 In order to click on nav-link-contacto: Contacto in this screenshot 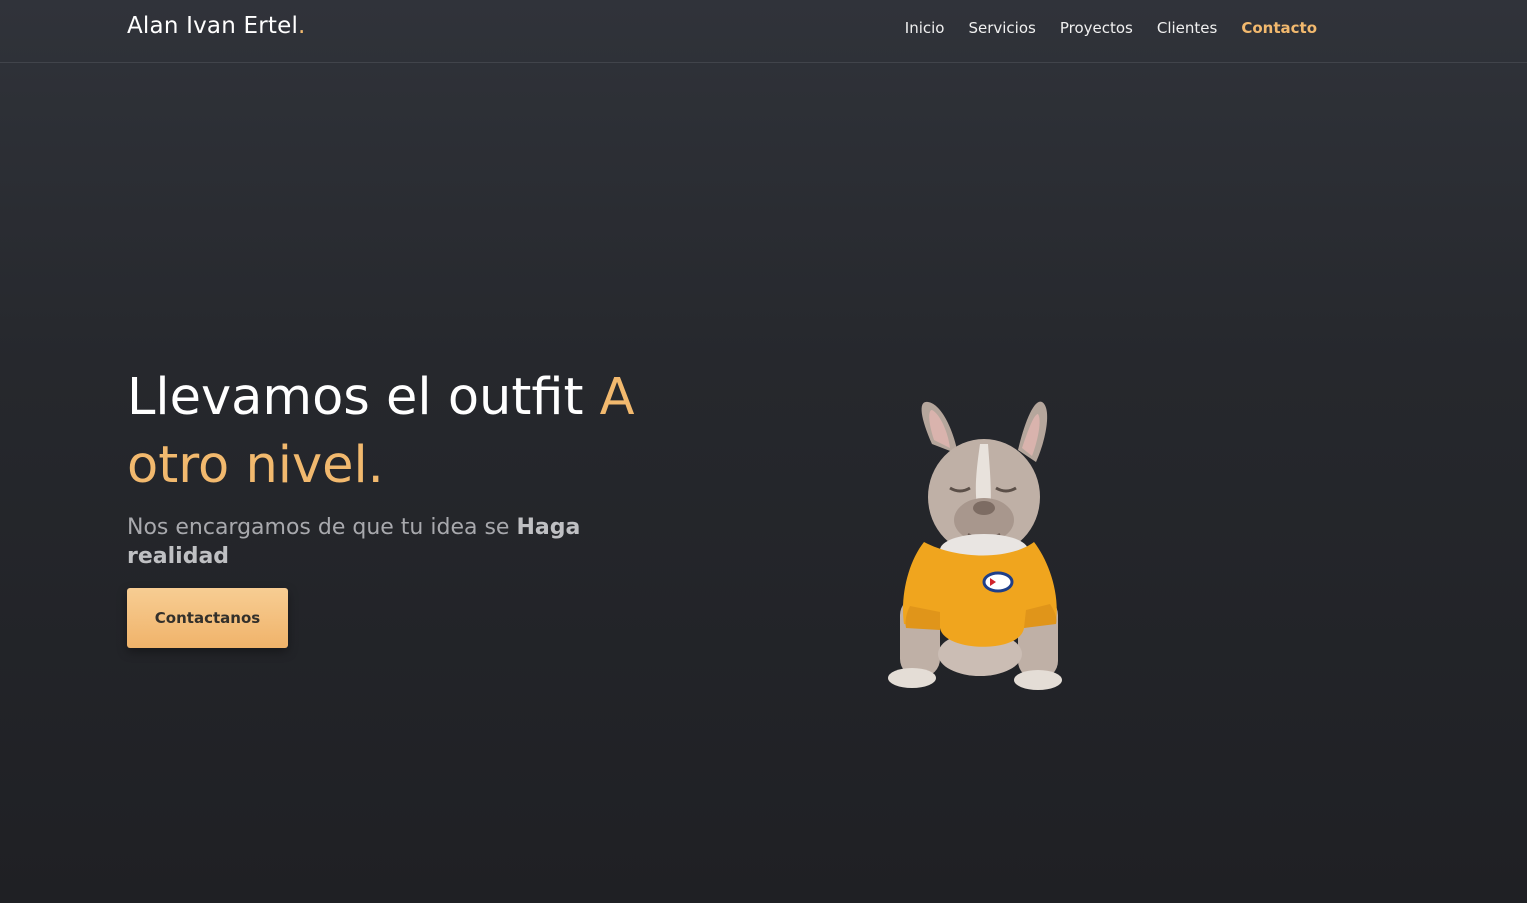, I will do `click(1279, 28)`.